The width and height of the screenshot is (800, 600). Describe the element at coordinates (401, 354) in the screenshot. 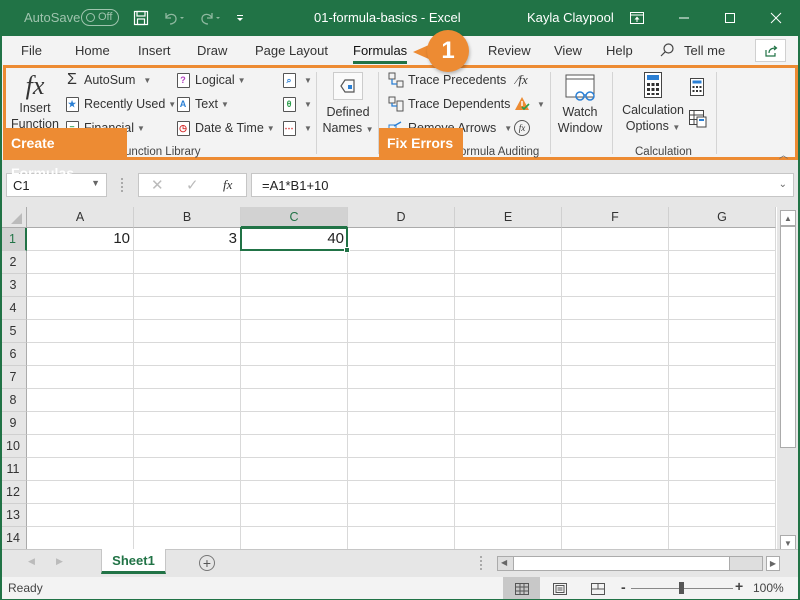

I see `cell-d6` at that location.